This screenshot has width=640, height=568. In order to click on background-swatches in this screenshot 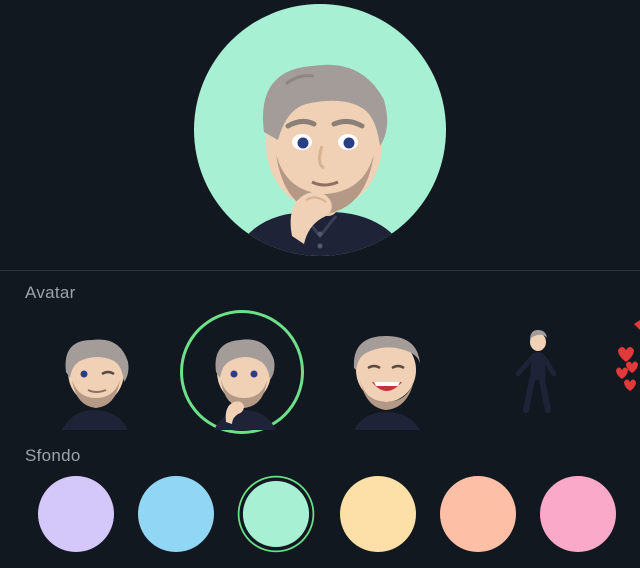, I will do `click(320, 516)`.